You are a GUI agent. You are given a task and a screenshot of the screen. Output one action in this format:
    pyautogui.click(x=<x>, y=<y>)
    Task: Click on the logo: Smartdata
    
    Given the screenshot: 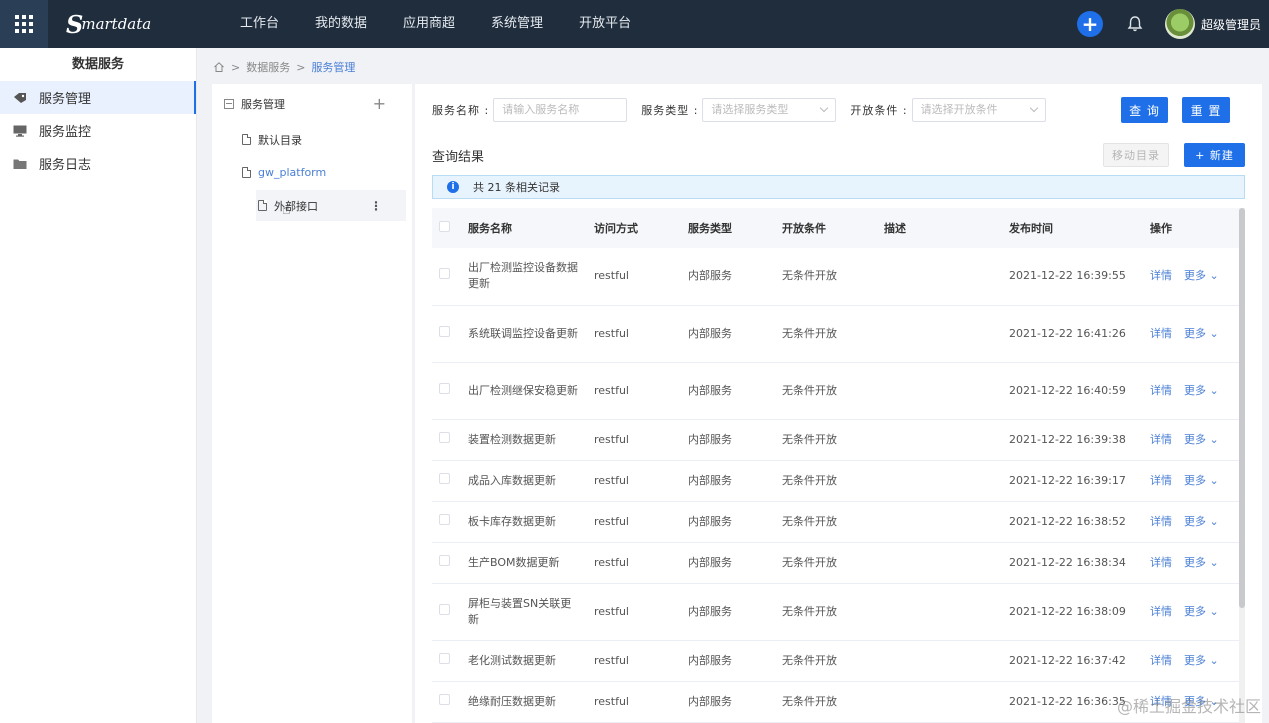 What is the action you would take?
    pyautogui.click(x=131, y=24)
    